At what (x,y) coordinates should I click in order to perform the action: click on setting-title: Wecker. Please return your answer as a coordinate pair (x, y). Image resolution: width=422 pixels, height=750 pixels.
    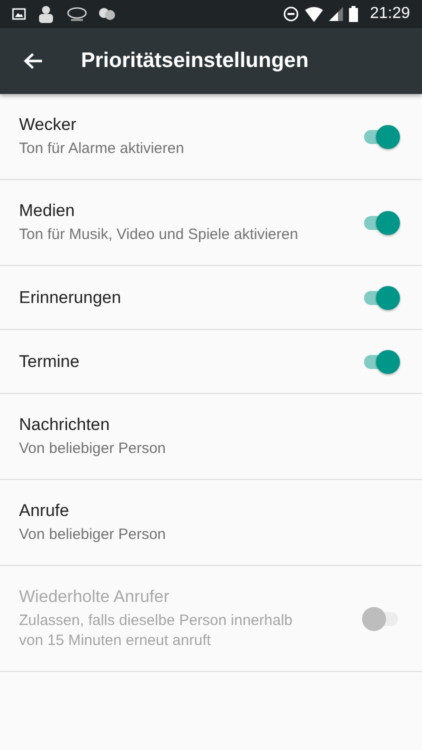
    Looking at the image, I should click on (48, 124).